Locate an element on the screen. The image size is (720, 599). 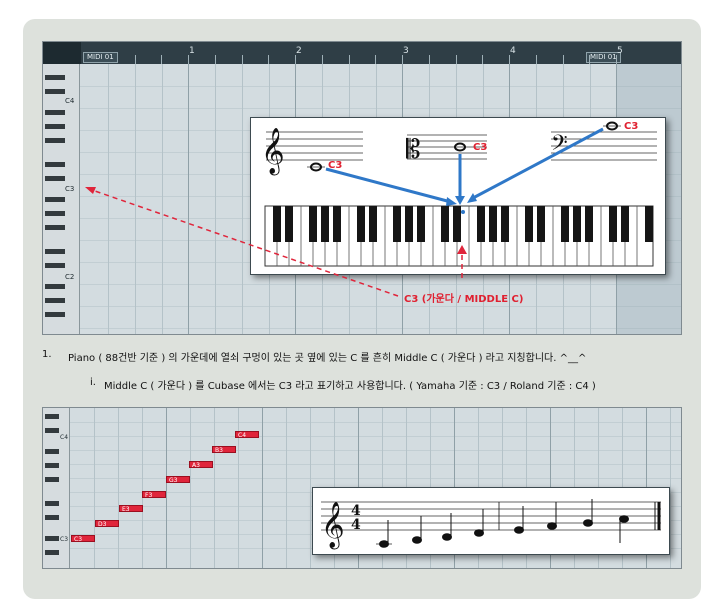
midi-note-d3: D3 is located at coordinates (107, 524).